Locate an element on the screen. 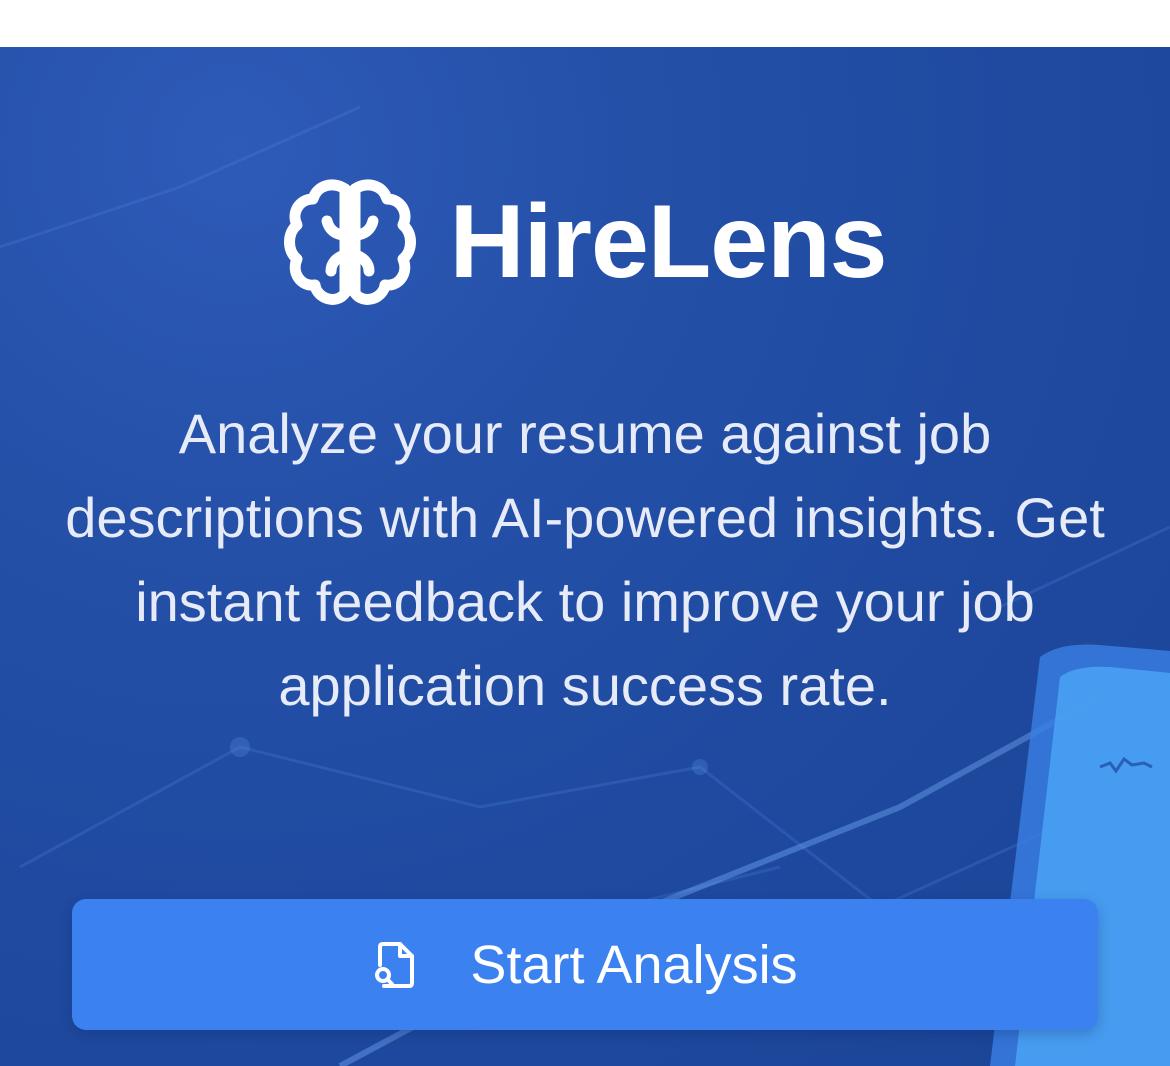  status-bar-area is located at coordinates (585, 23).